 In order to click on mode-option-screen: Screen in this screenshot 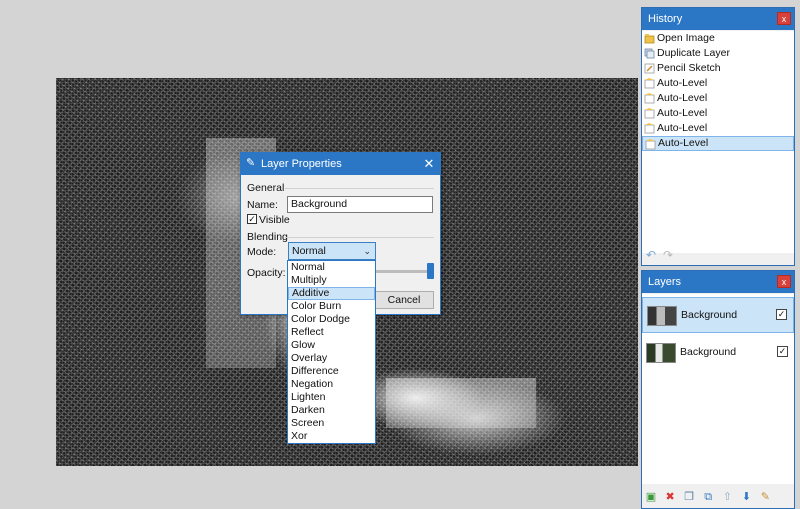, I will do `click(331, 423)`.